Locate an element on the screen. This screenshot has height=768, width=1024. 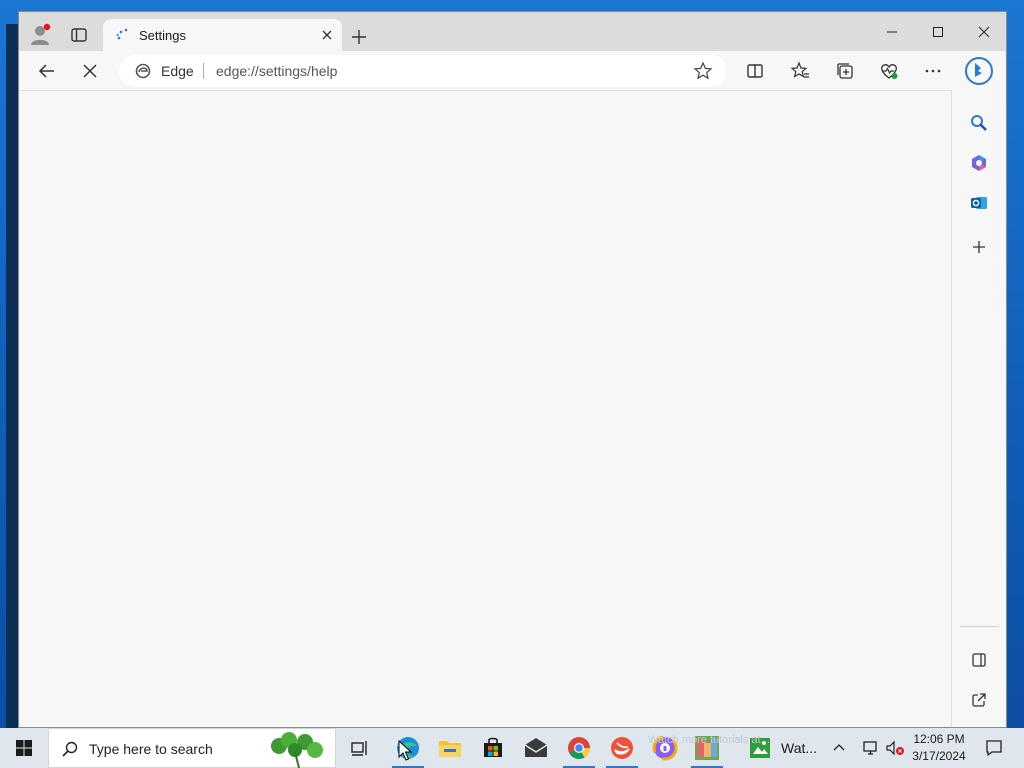
taskbar-search-box: Type here to search is located at coordinates (192, 748).